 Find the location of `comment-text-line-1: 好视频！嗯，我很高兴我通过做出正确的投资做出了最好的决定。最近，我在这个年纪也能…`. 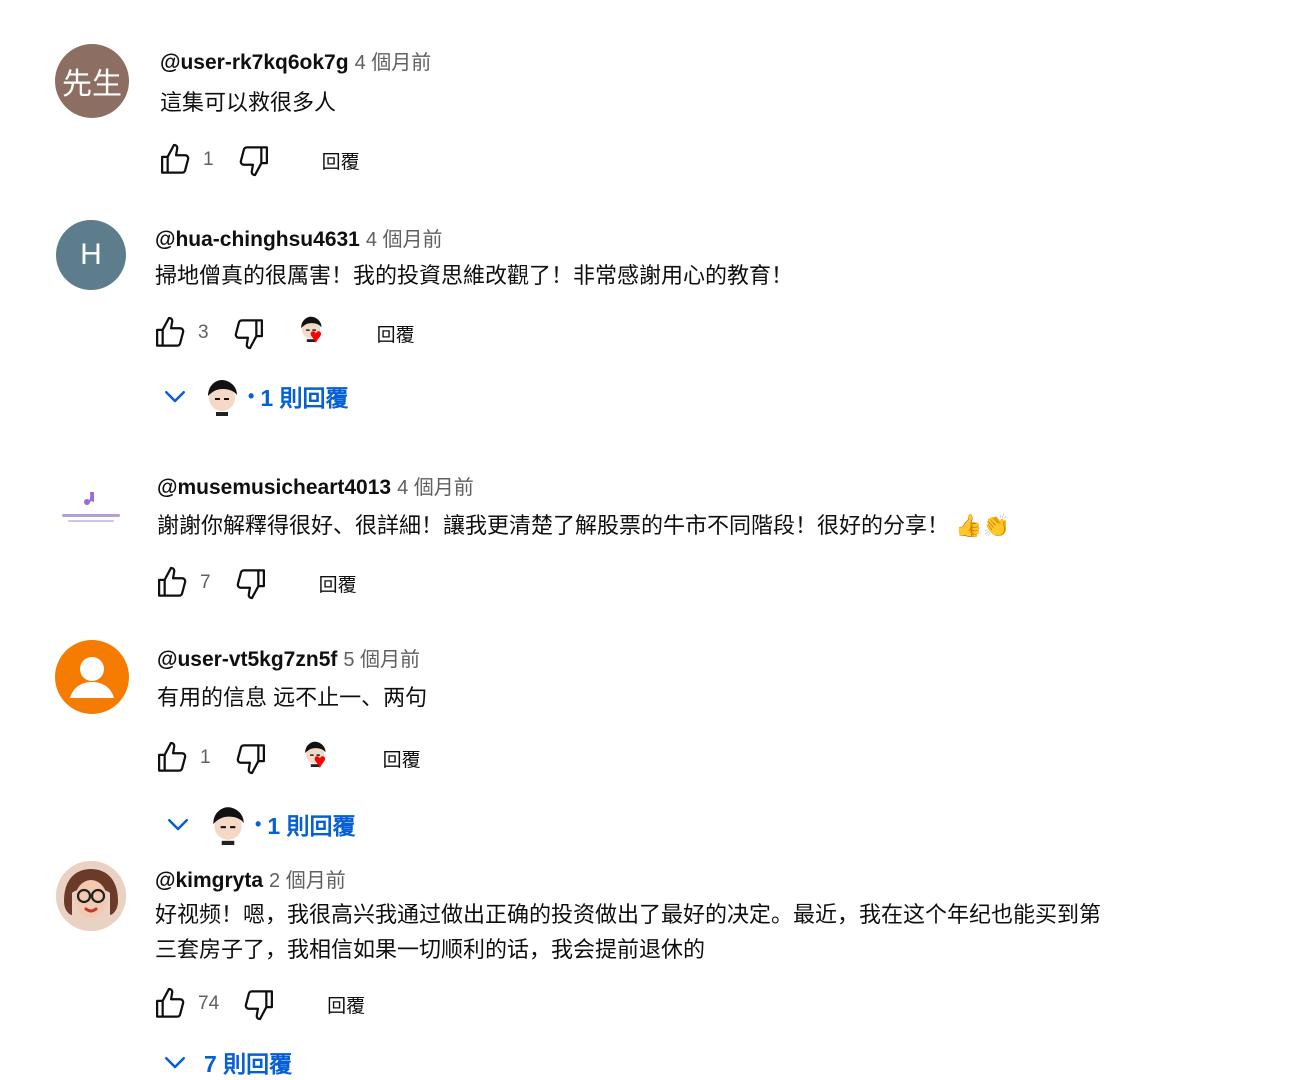

comment-text-line-1: 好视频！嗯，我很高兴我通过做出正确的投资做出了最好的决定。最近，我在这个年纪也能… is located at coordinates (628, 914).